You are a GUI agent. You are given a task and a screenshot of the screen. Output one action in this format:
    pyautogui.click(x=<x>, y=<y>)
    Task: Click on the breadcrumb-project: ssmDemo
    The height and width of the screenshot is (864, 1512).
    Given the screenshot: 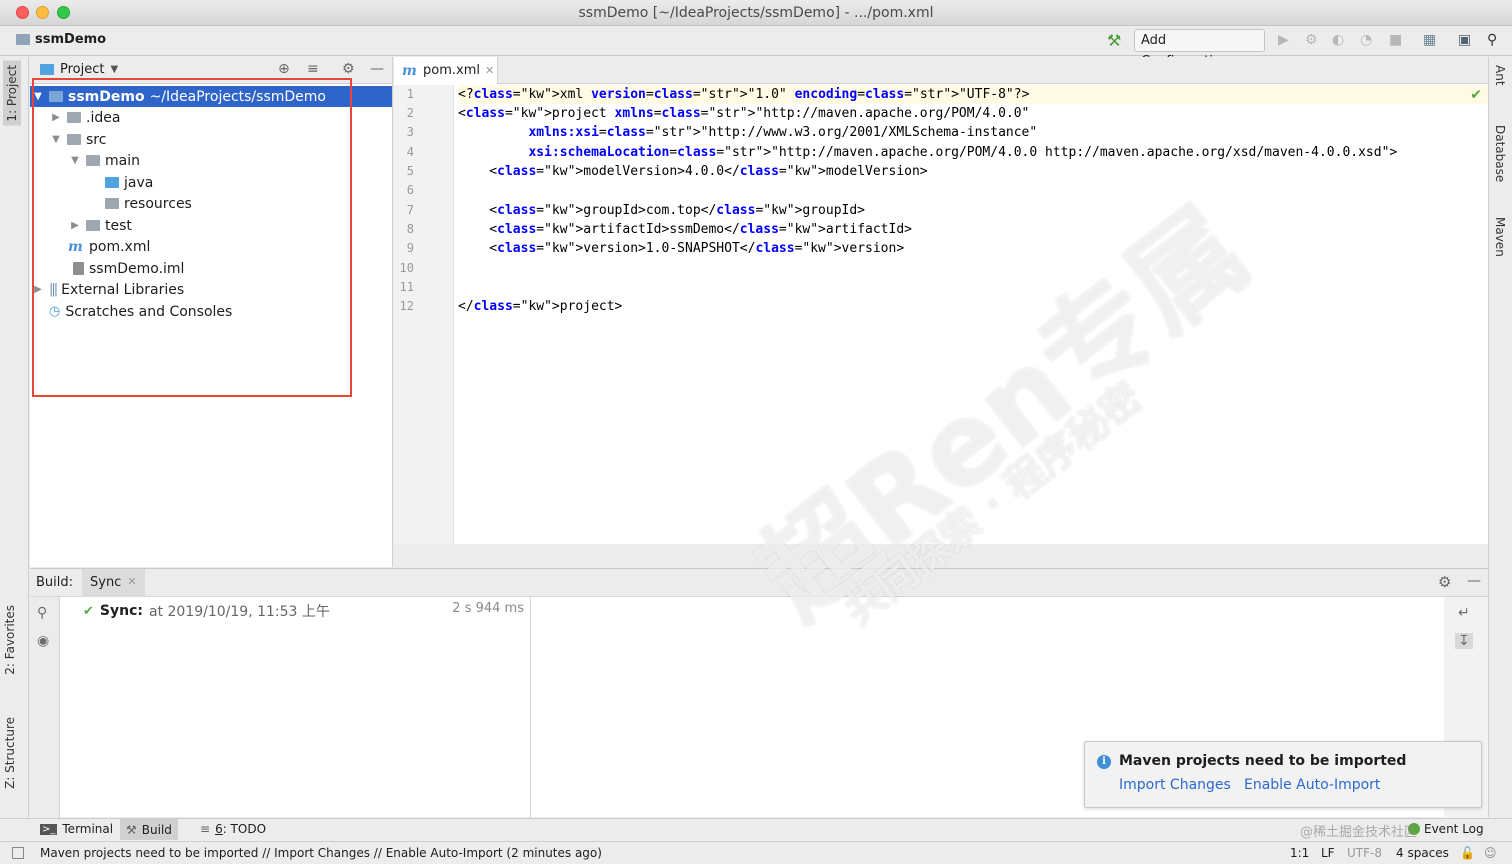 What is the action you would take?
    pyautogui.click(x=61, y=39)
    